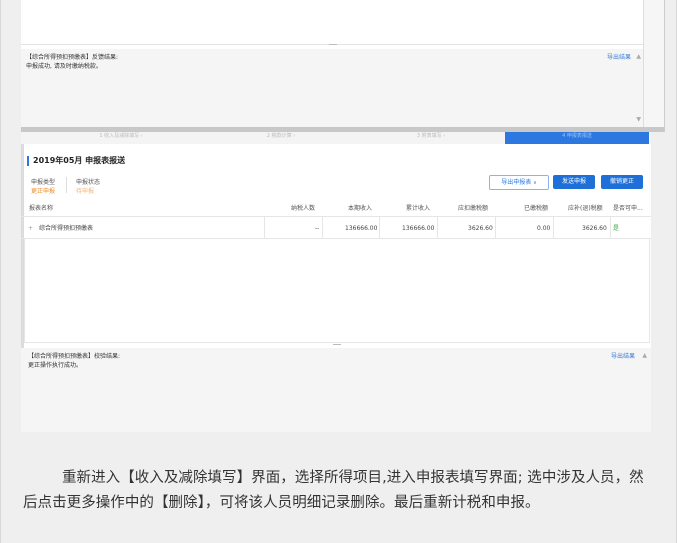 The image size is (677, 543). What do you see at coordinates (653, 66) in the screenshot?
I see `scrollbar` at bounding box center [653, 66].